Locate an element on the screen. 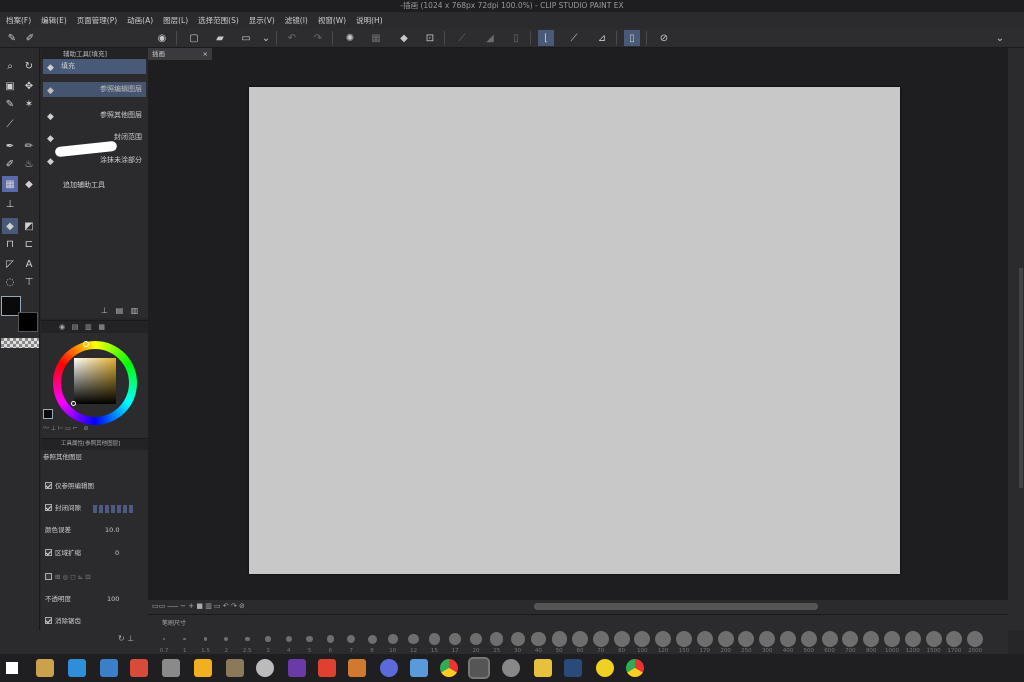 This screenshot has height=682, width=1024. menu-help: 说明(H) is located at coordinates (369, 20).